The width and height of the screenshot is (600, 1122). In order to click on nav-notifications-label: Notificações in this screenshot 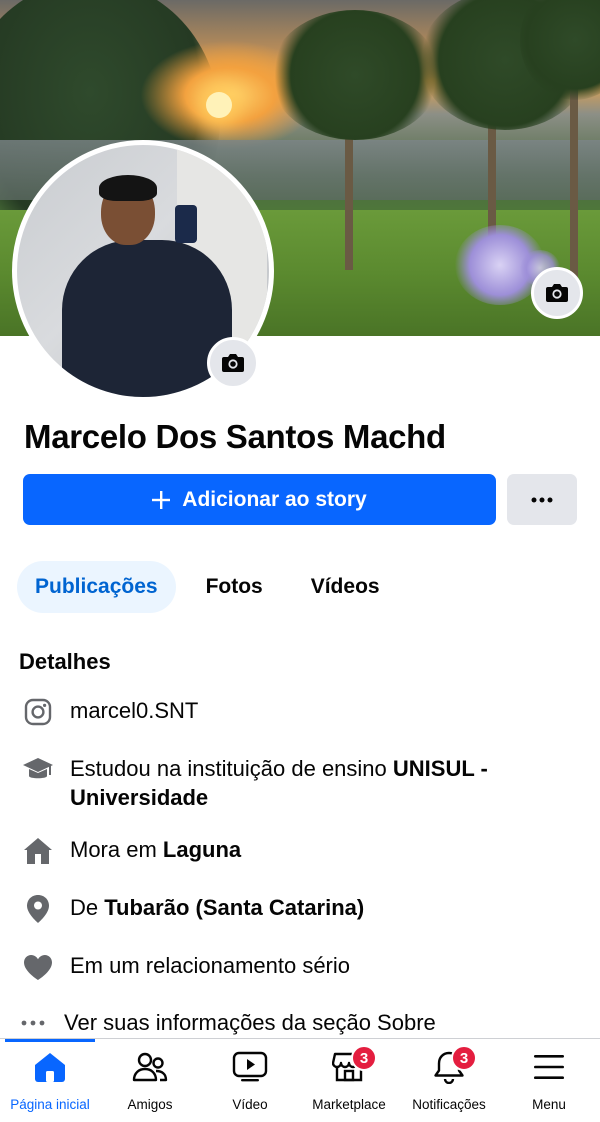, I will do `click(449, 1104)`.